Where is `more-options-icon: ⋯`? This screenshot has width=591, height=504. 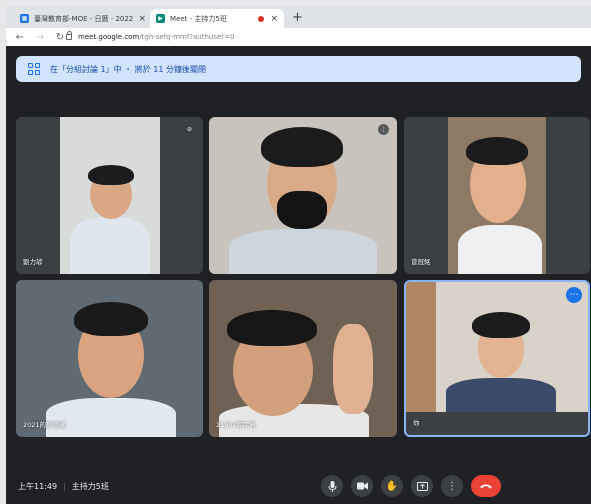 more-options-icon: ⋯ is located at coordinates (574, 295).